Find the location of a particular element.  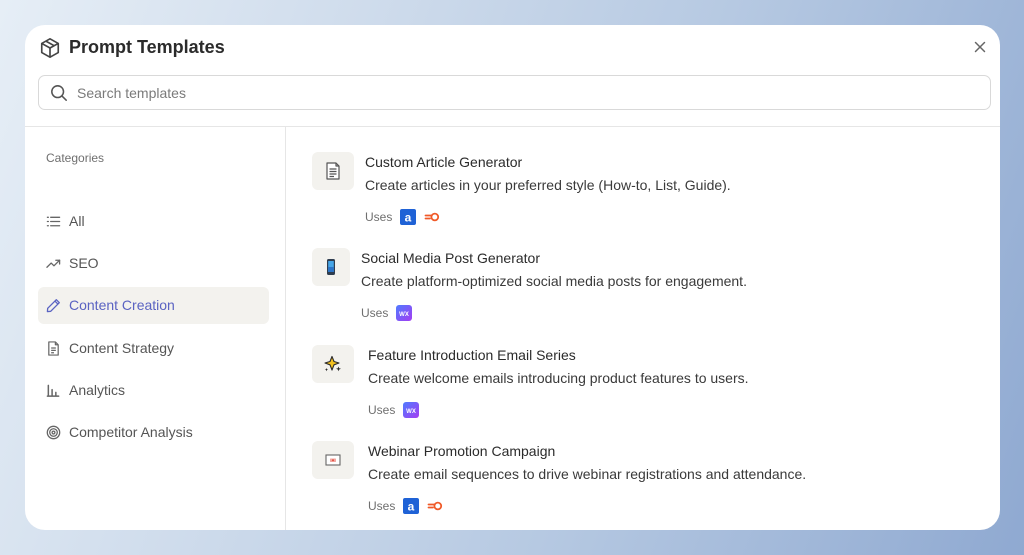

sidebar-item-label: All is located at coordinates (77, 221).